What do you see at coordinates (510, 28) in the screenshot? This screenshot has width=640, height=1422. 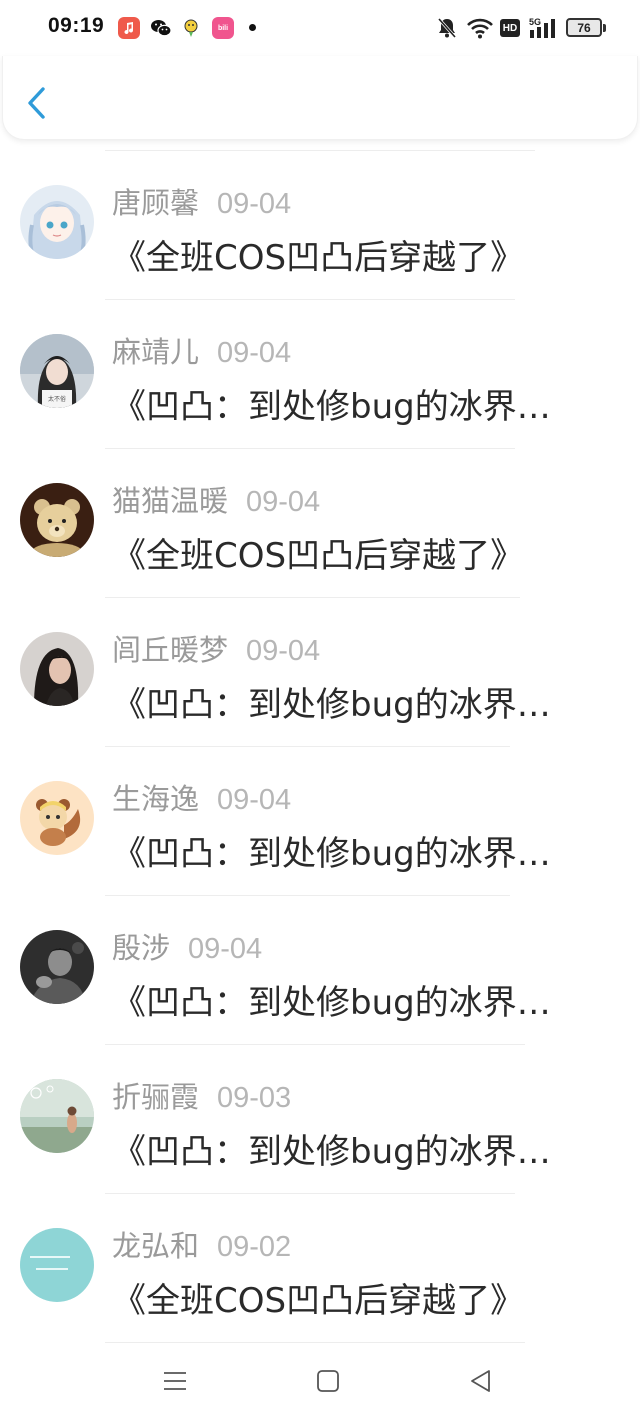 I see `hd-badge: HD` at bounding box center [510, 28].